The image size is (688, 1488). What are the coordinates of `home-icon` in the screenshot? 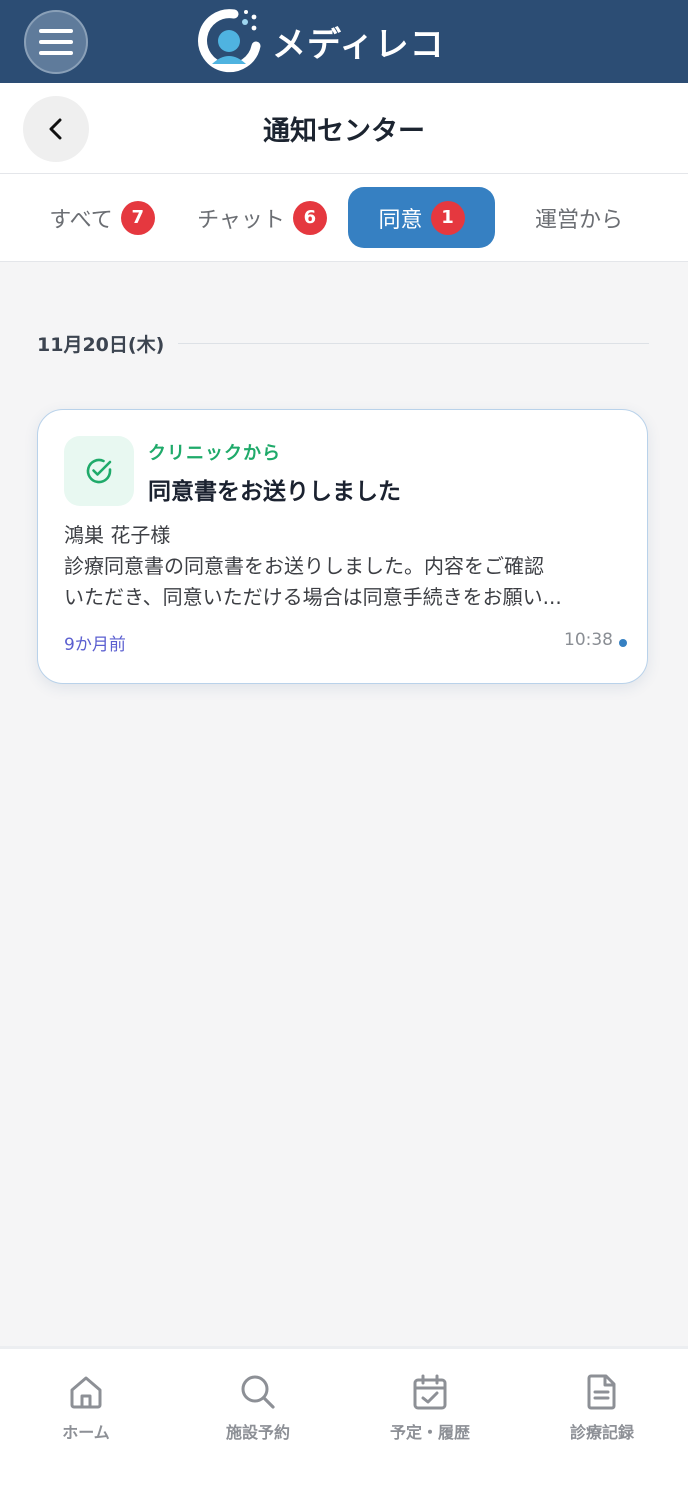 It's located at (86, 1392).